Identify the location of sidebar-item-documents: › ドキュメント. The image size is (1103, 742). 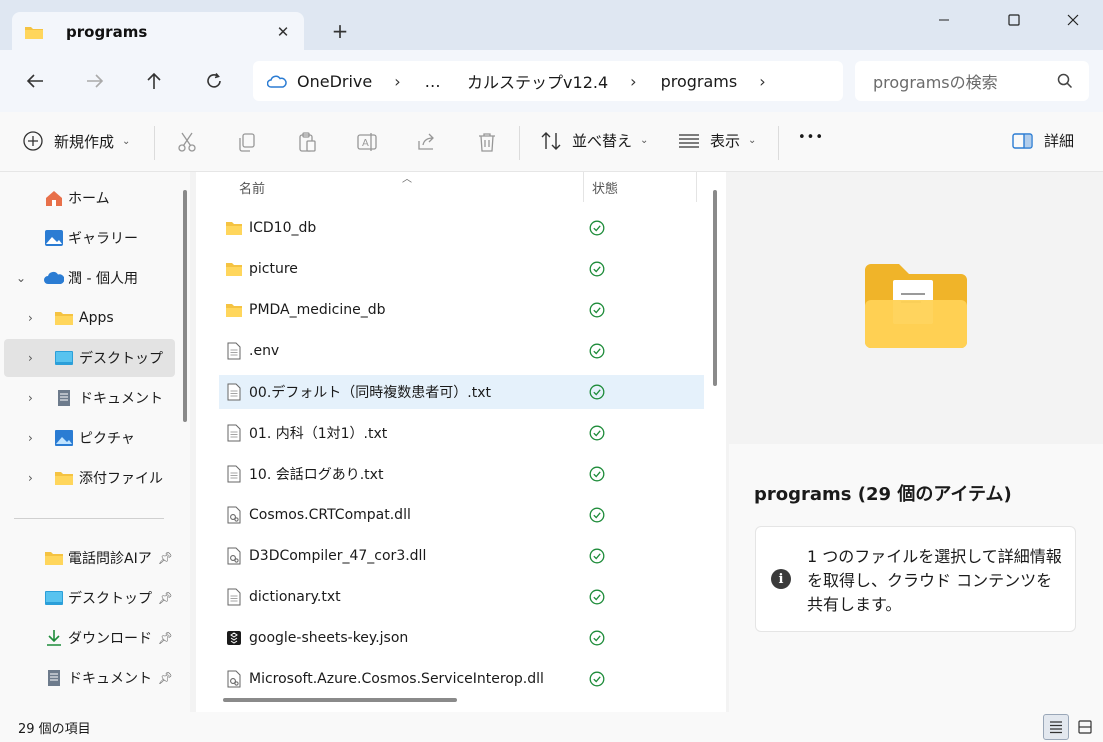
(89, 398).